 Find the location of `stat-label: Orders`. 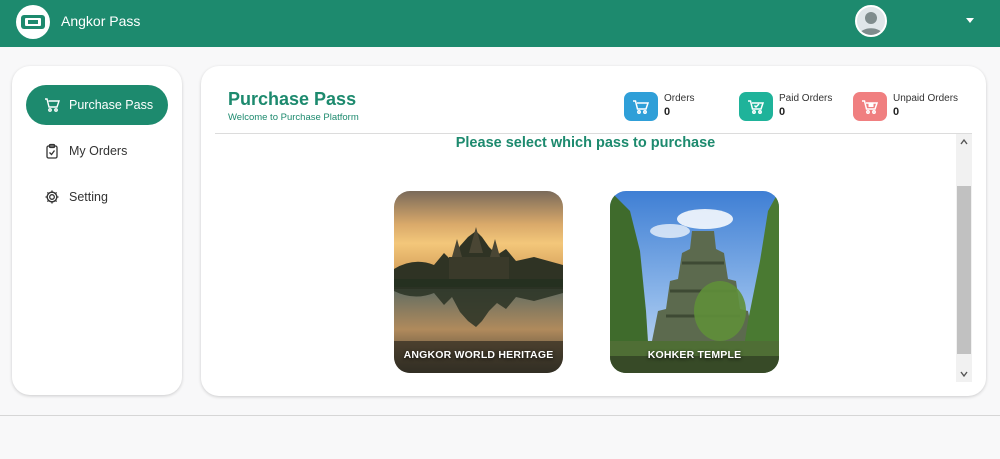

stat-label: Orders is located at coordinates (679, 98).